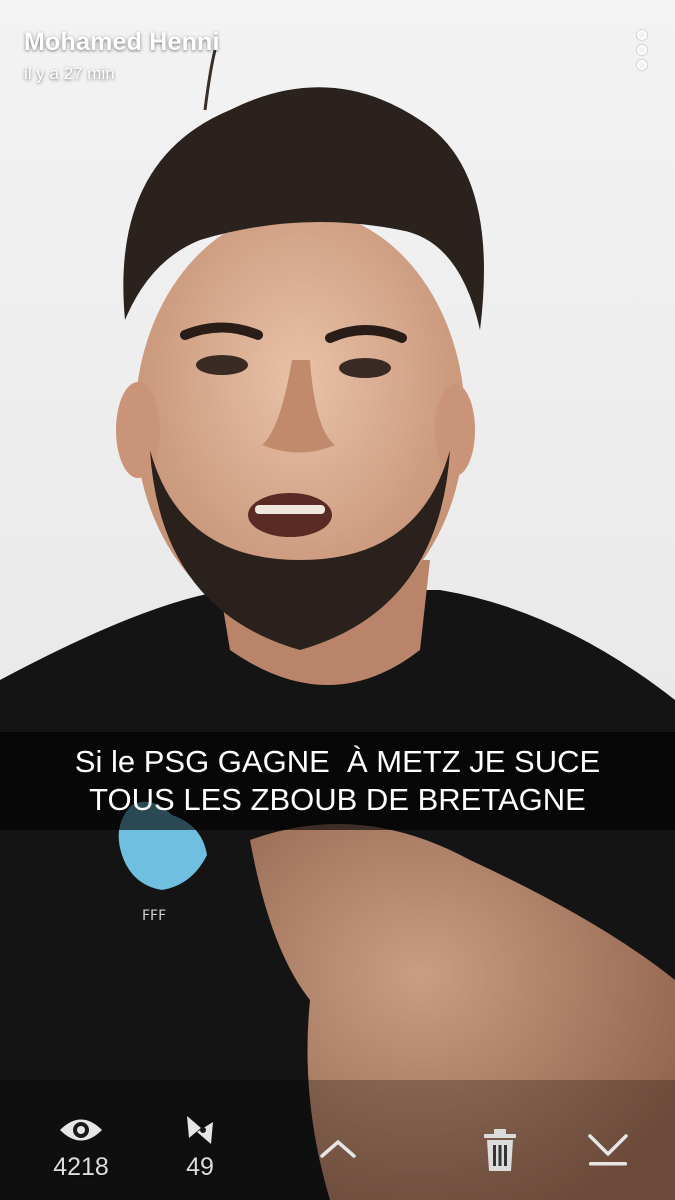 This screenshot has width=675, height=1200. Describe the element at coordinates (81, 1167) in the screenshot. I see `views-count: 4218` at that location.